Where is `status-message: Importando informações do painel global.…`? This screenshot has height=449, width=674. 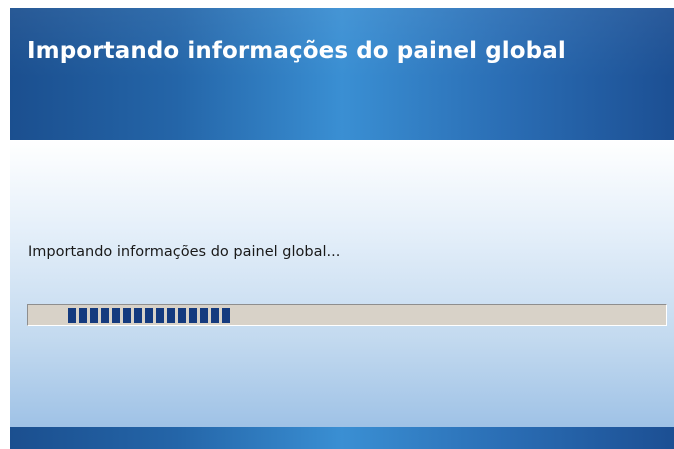
status-message: Importando informações do painel global.… is located at coordinates (184, 252).